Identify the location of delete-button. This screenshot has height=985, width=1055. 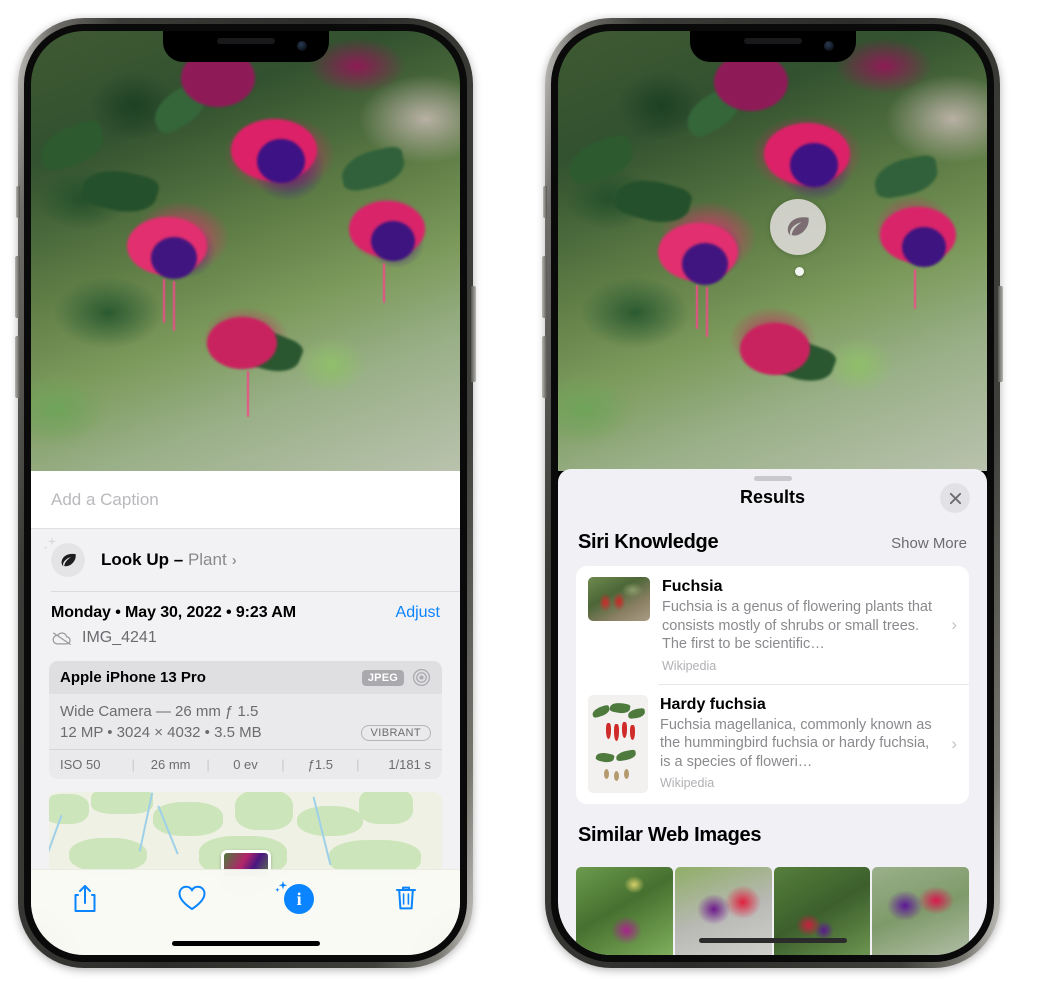
(406, 898).